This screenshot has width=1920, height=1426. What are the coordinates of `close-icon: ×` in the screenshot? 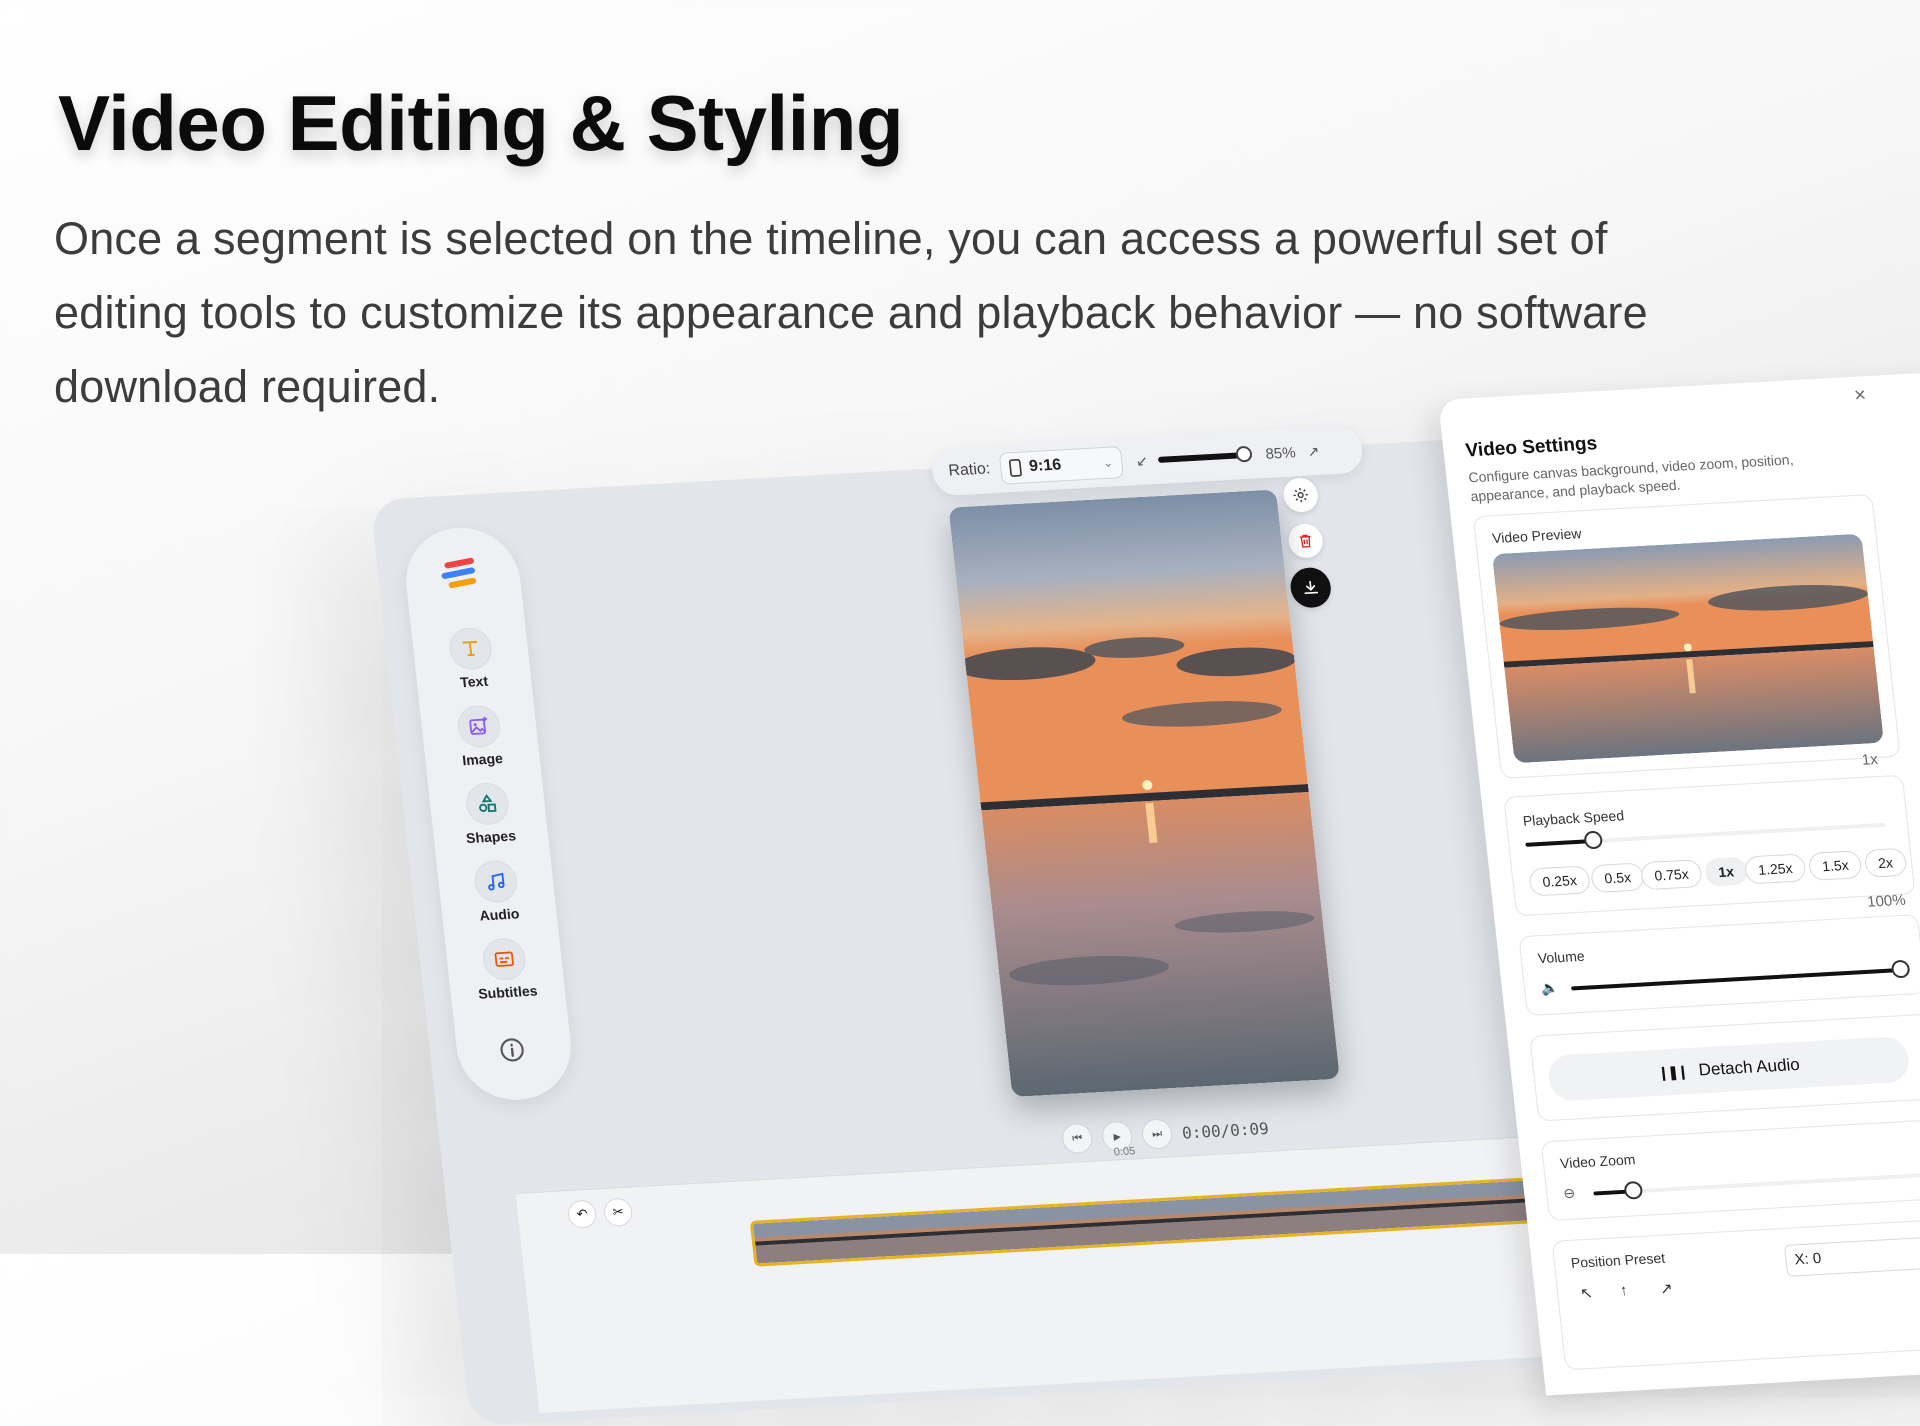 It's located at (1860, 396).